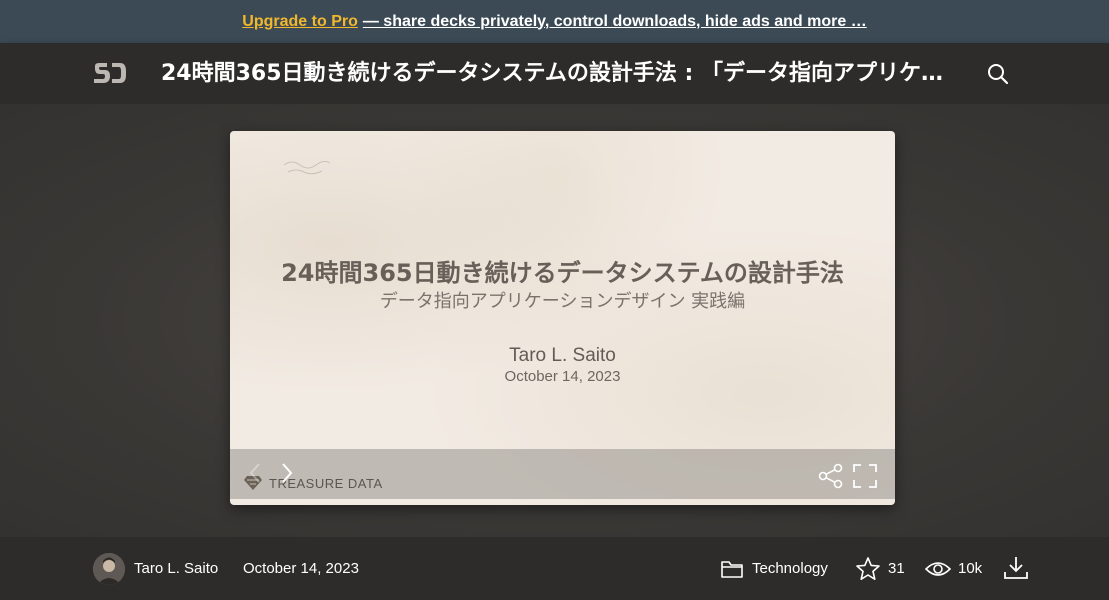 The height and width of the screenshot is (600, 1109). Describe the element at coordinates (562, 474) in the screenshot. I see `slide-controls: TREASURE DATA` at that location.